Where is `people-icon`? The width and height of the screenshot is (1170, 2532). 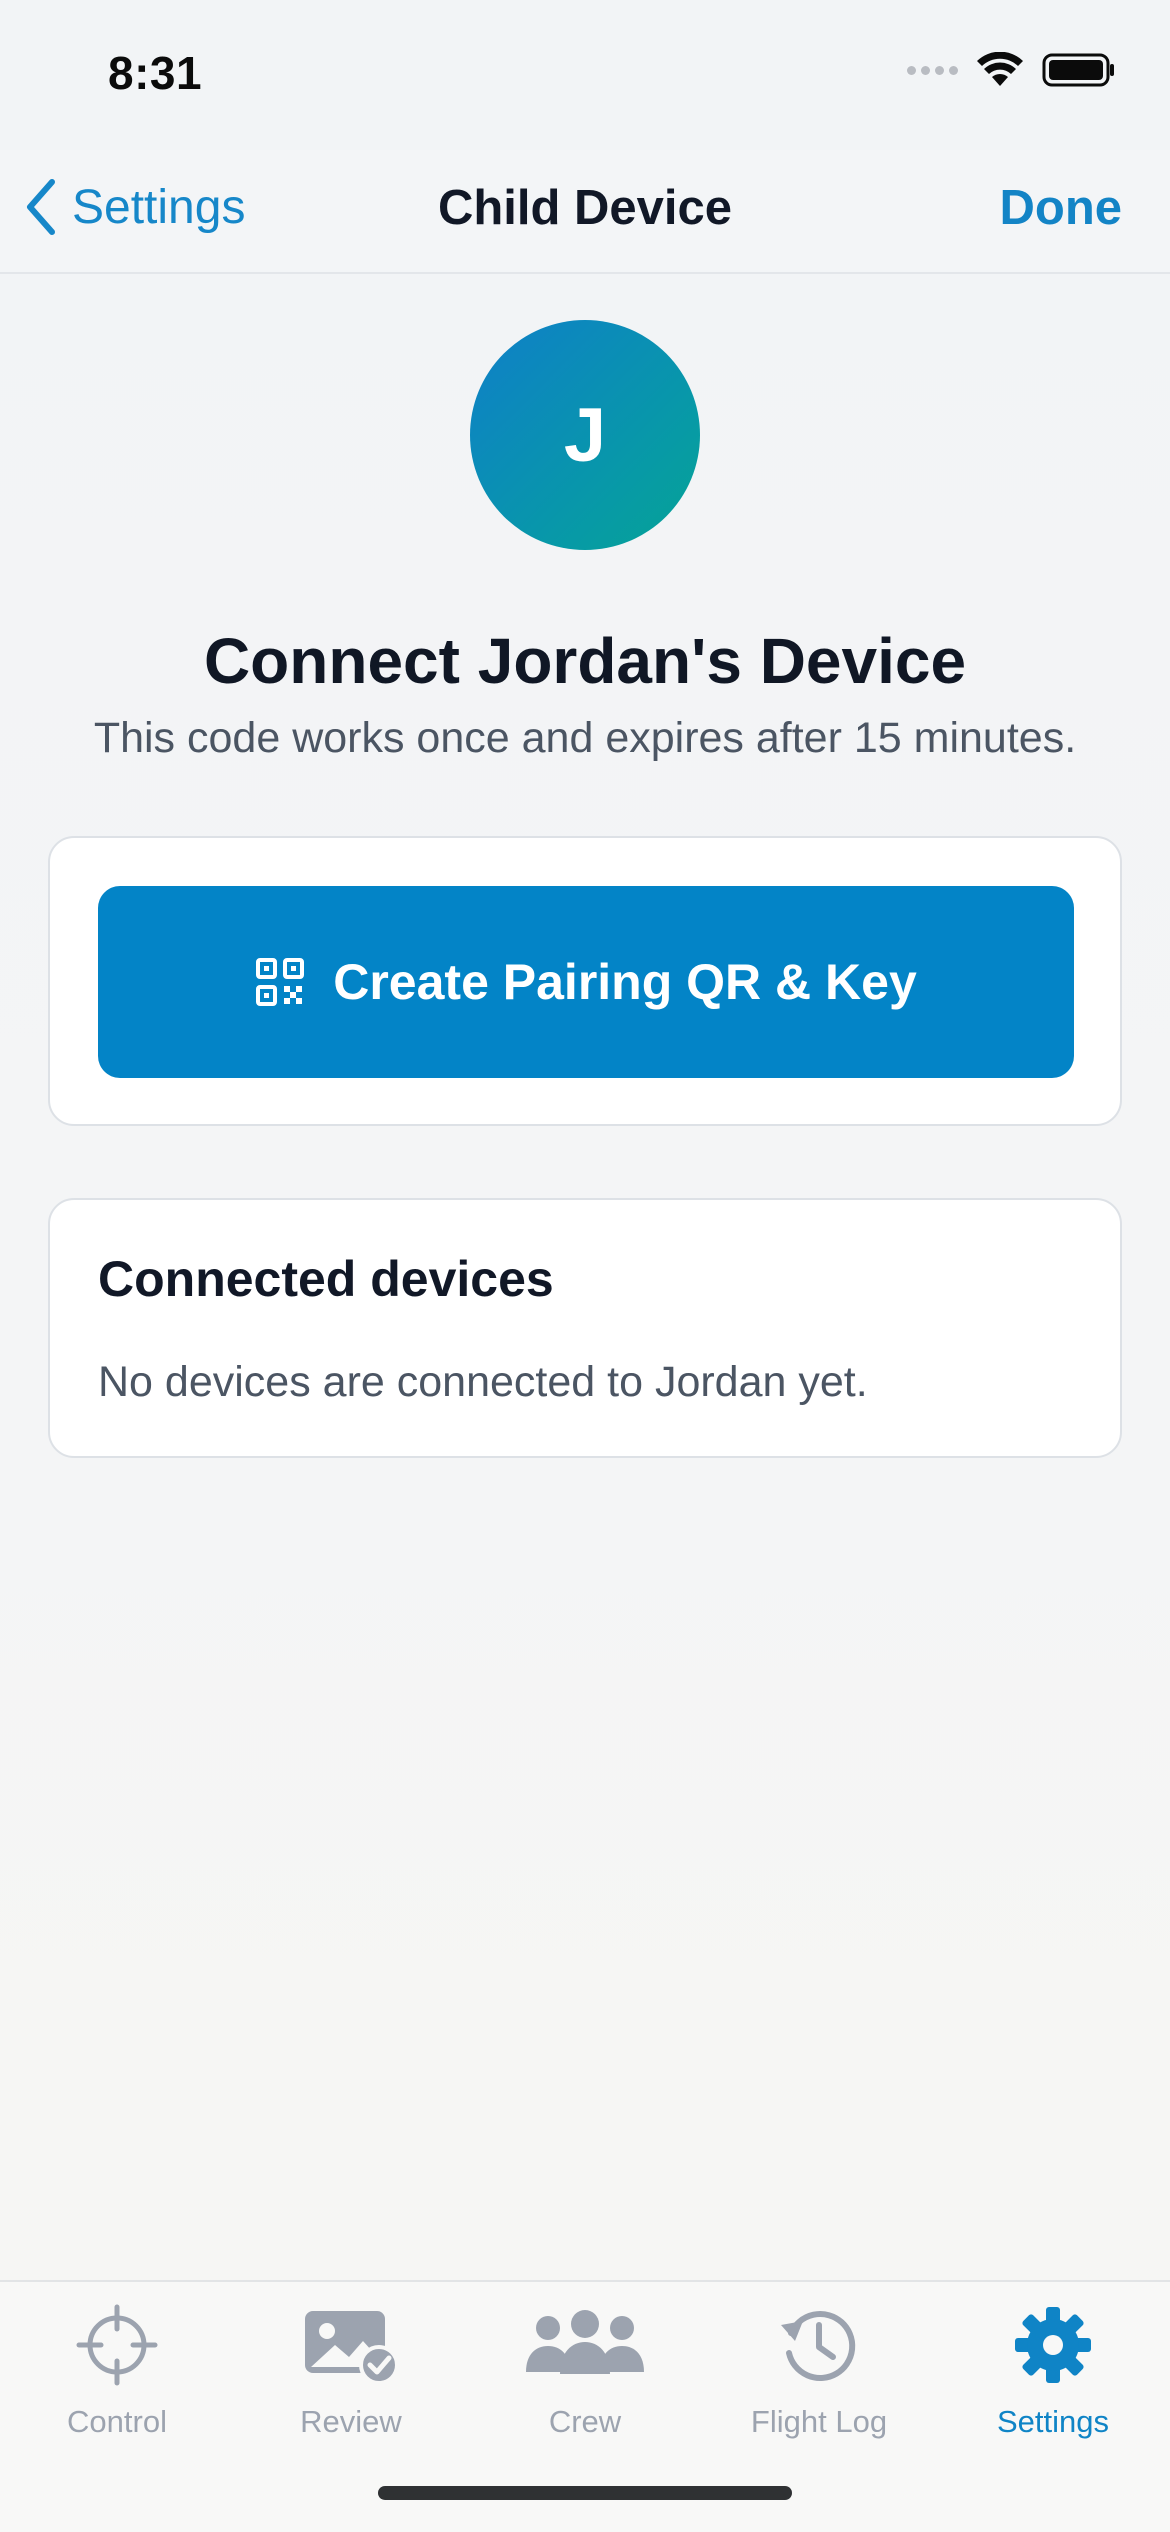 people-icon is located at coordinates (585, 2342).